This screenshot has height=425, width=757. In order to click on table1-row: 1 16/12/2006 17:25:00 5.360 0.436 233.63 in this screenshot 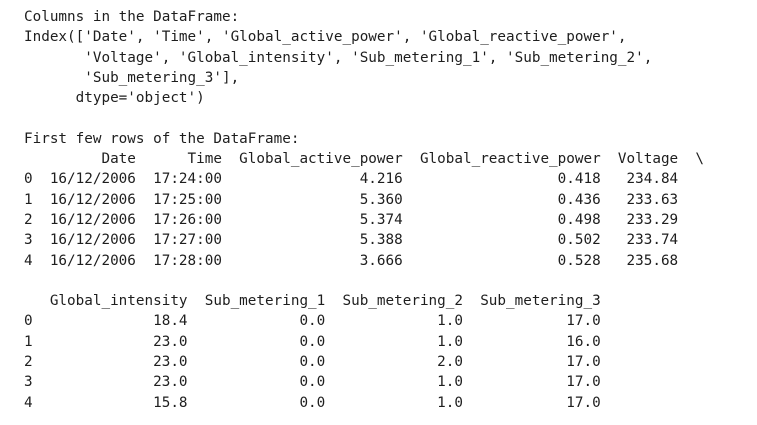, I will do `click(351, 199)`.